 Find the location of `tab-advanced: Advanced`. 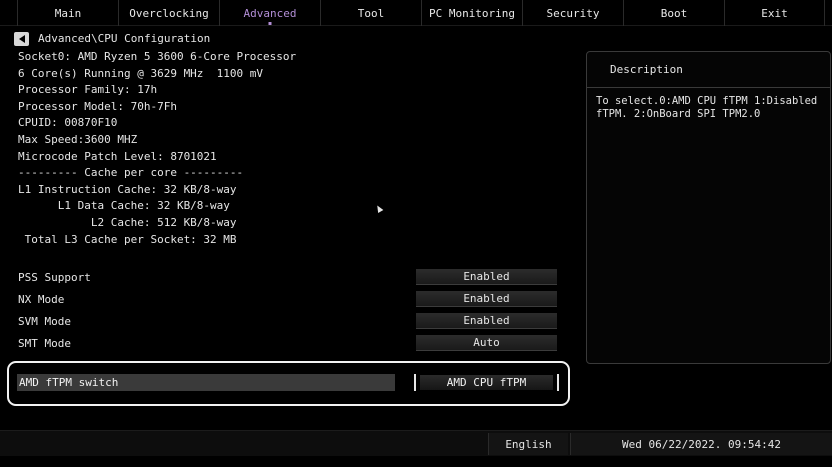

tab-advanced: Advanced is located at coordinates (269, 13).